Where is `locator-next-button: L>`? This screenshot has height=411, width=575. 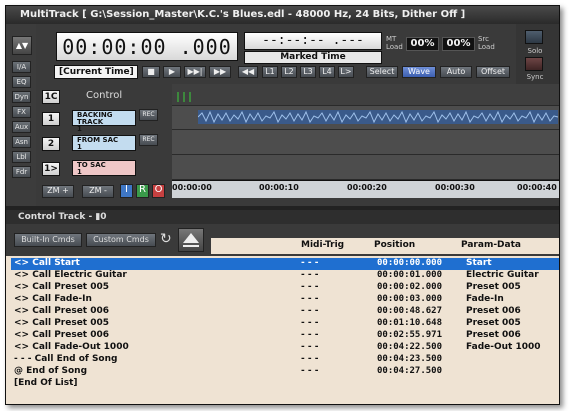 locator-next-button: L> is located at coordinates (346, 72).